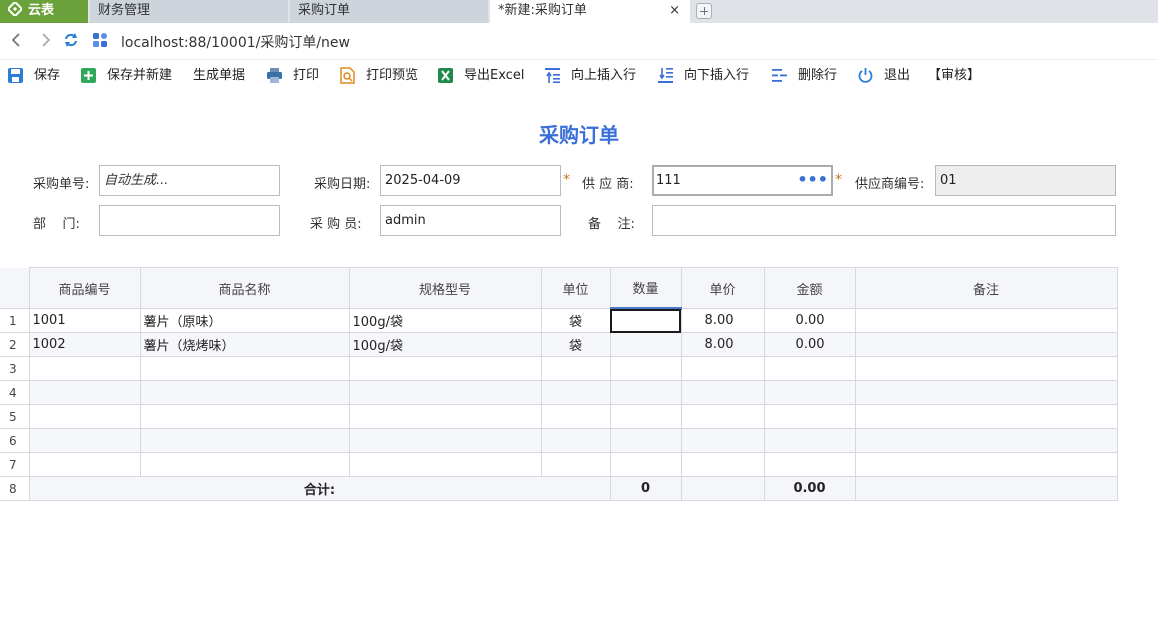 Image resolution: width=1158 pixels, height=632 pixels. Describe the element at coordinates (575, 288) in the screenshot. I see `column-header-unit: 单位` at that location.